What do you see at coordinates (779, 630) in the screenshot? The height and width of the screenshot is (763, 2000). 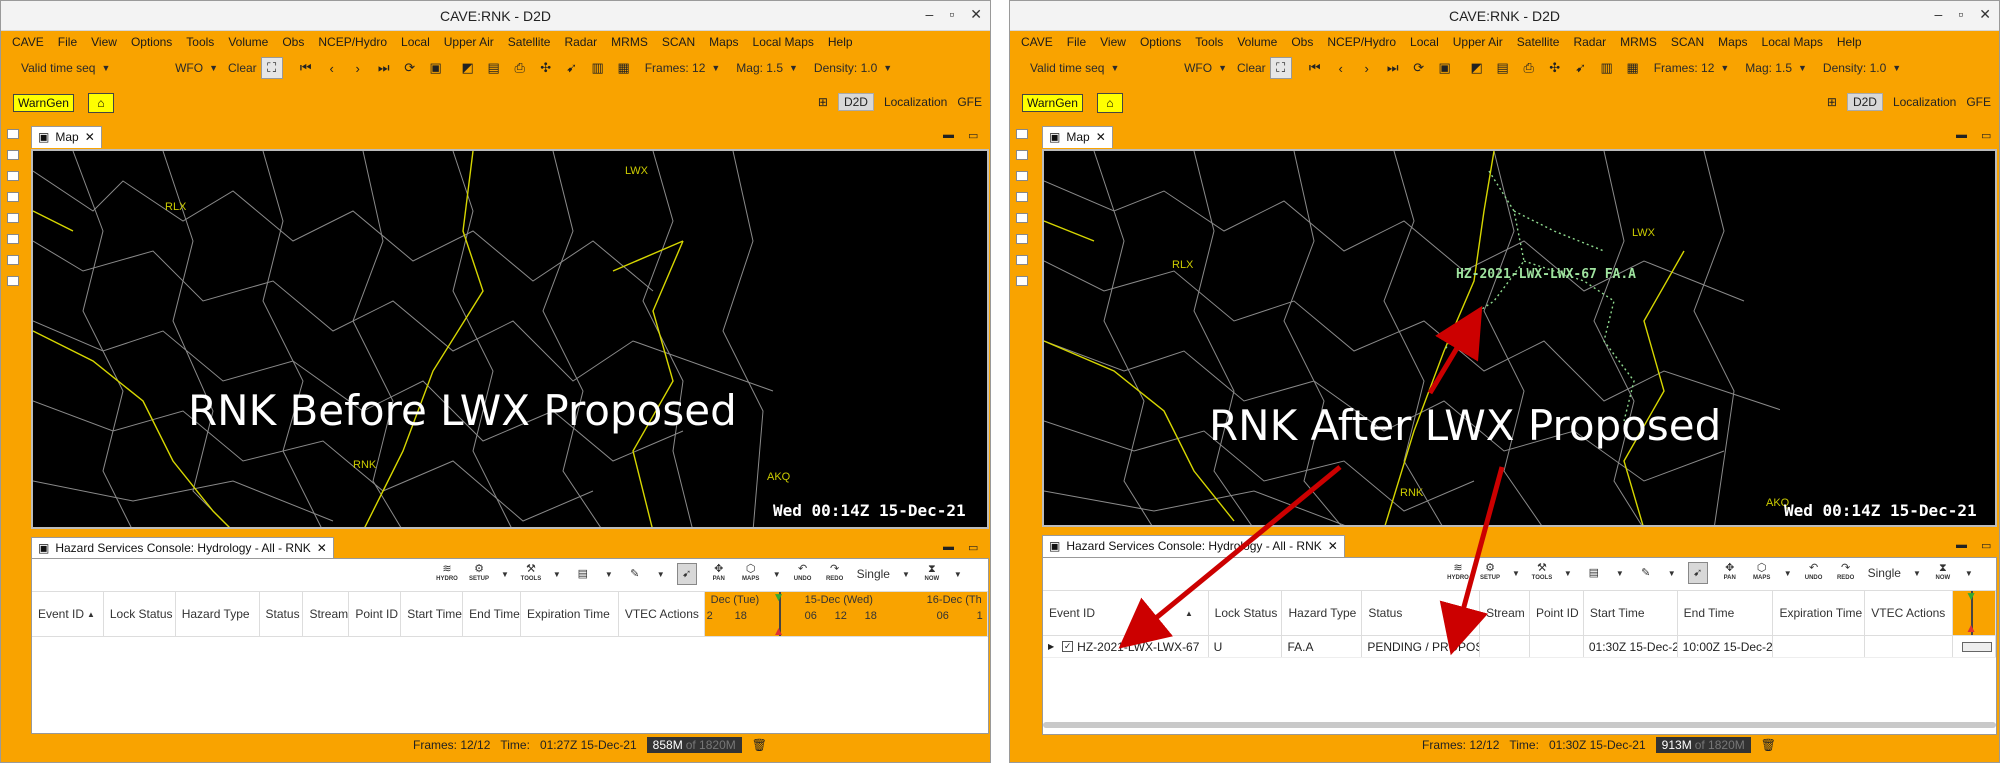 I see `timeline-marker-icon: ▲` at bounding box center [779, 630].